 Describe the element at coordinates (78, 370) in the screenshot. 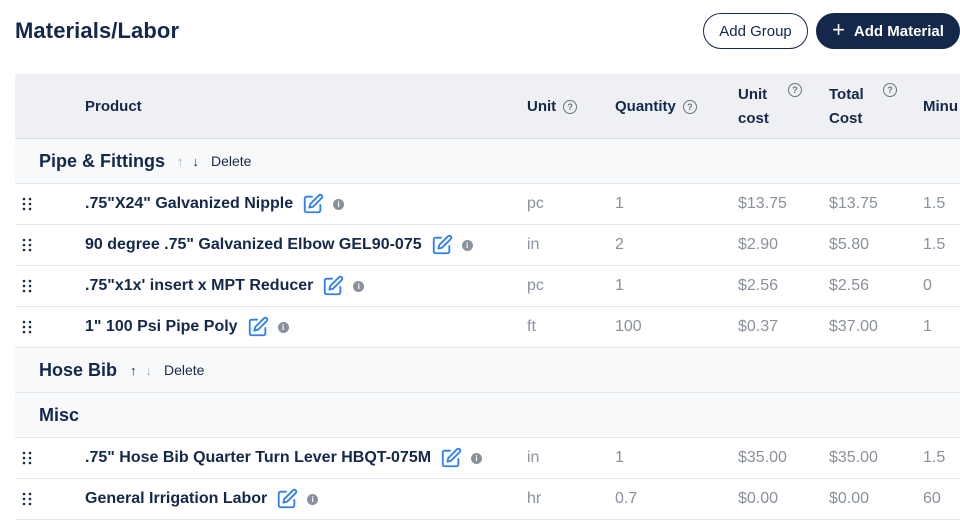

I see `group-name: Hose Bib` at that location.